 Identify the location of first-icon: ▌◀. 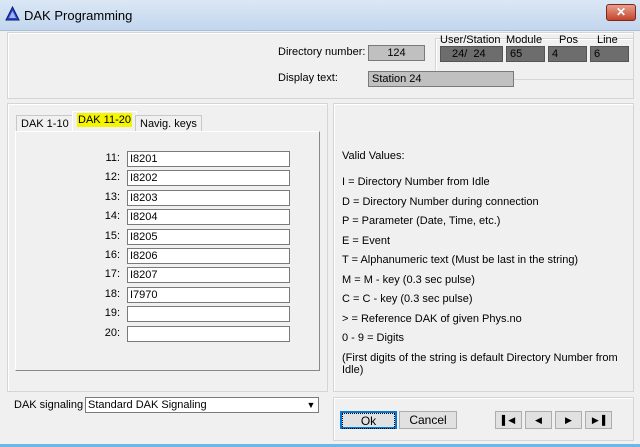
(508, 420).